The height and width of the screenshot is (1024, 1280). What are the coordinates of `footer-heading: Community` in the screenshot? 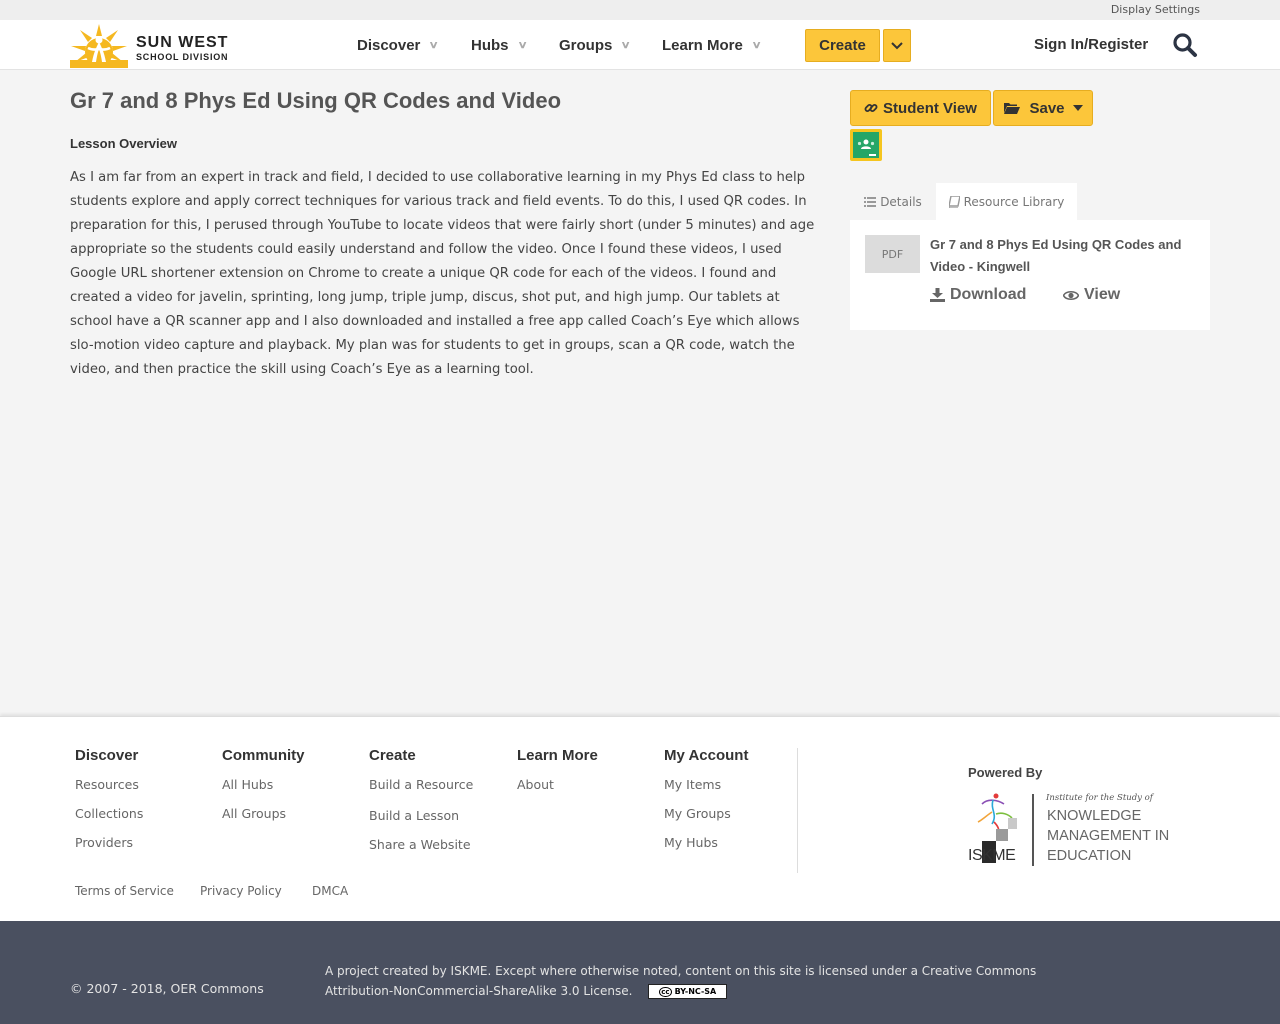 It's located at (263, 755).